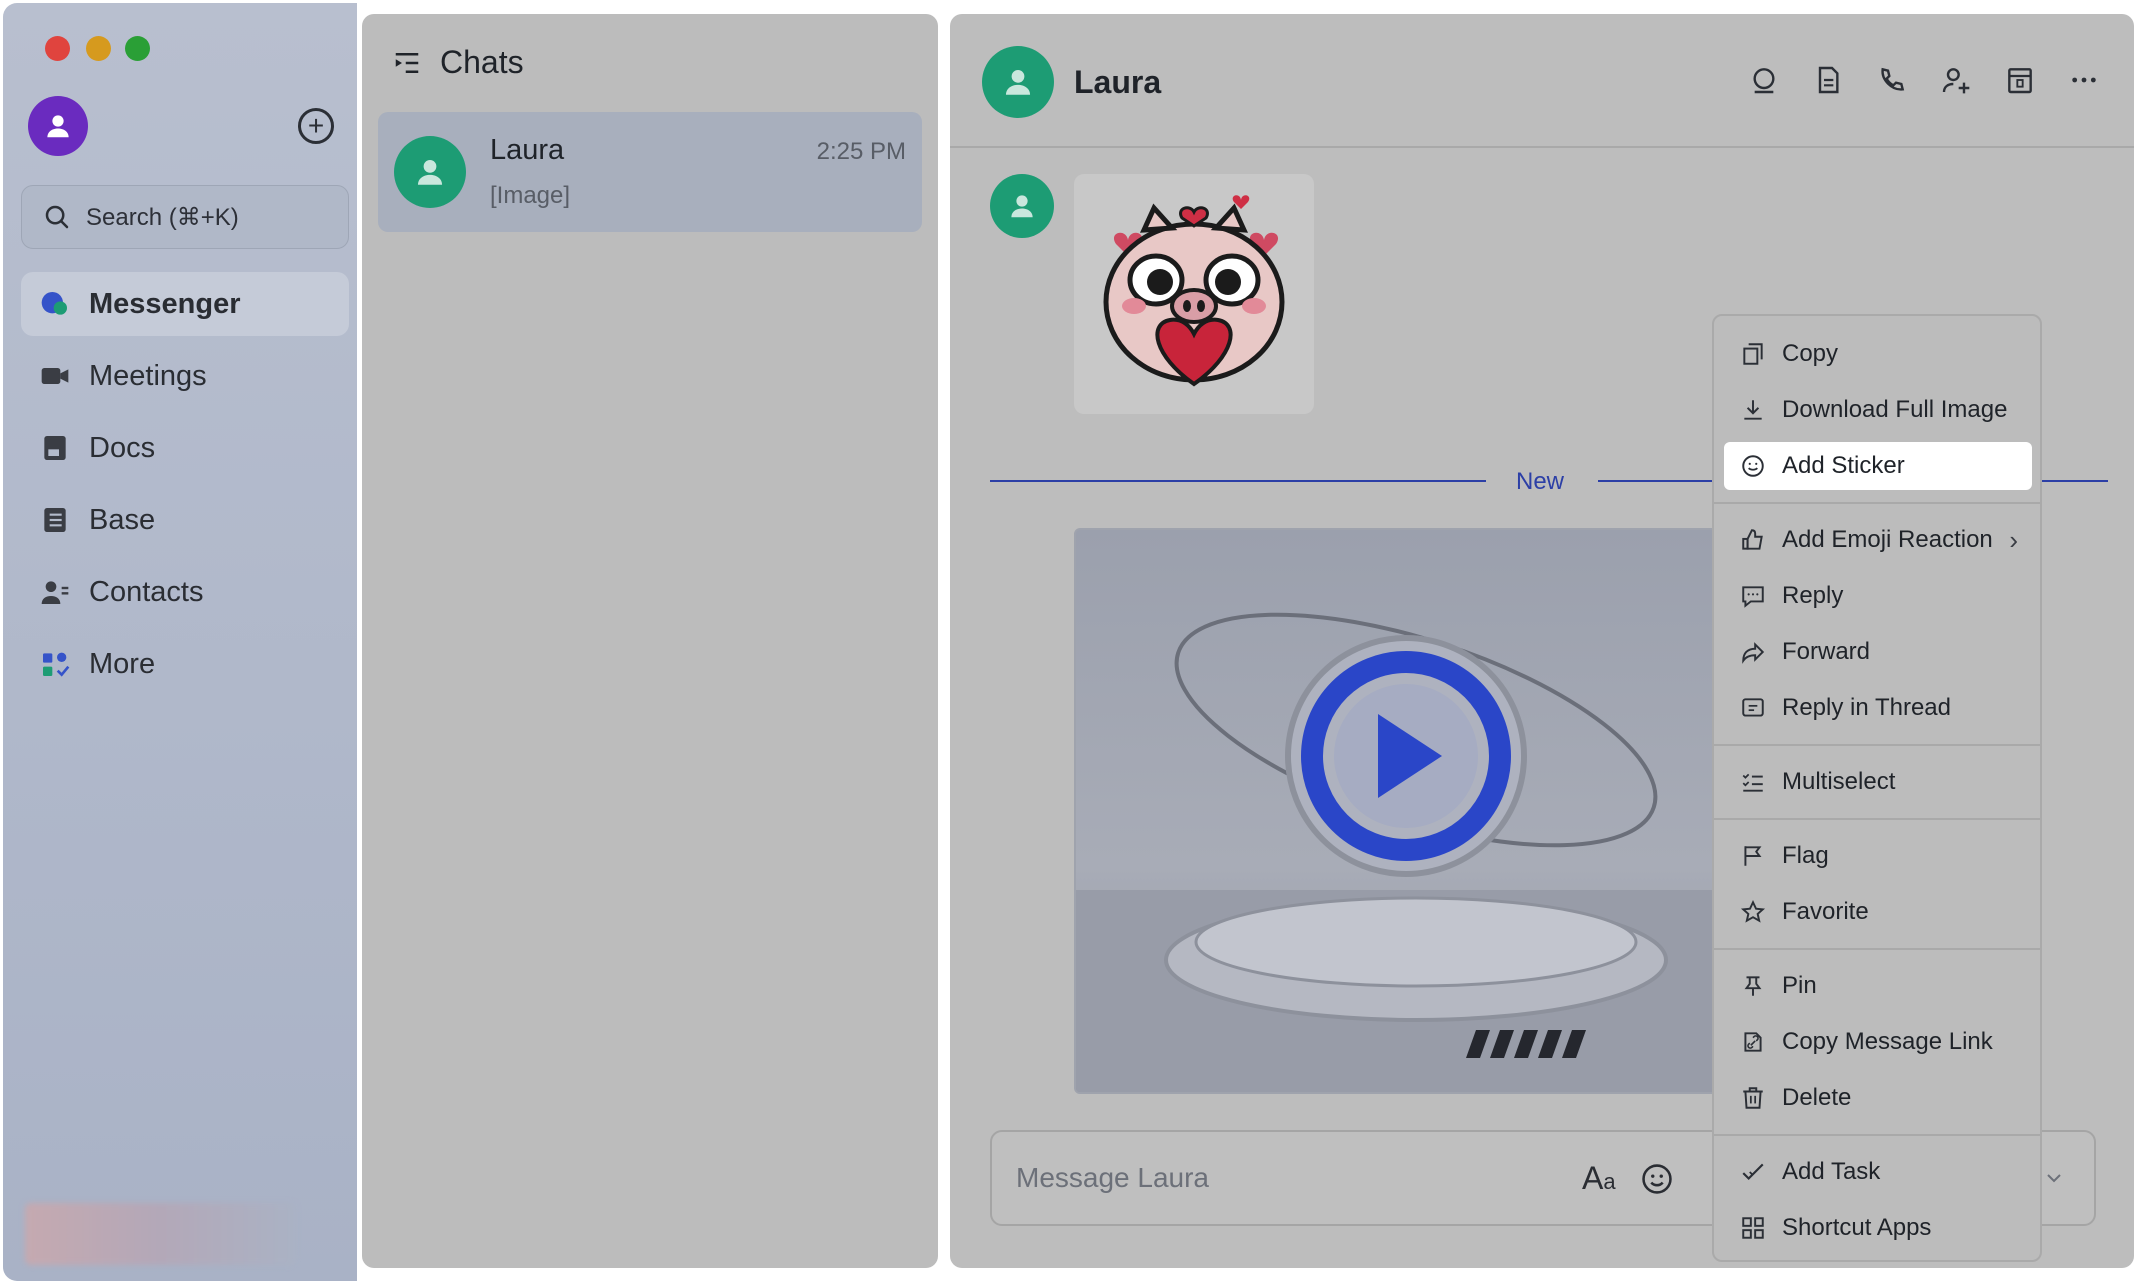 This screenshot has width=2148, height=1284. Describe the element at coordinates (1753, 708) in the screenshot. I see `thread-icon` at that location.